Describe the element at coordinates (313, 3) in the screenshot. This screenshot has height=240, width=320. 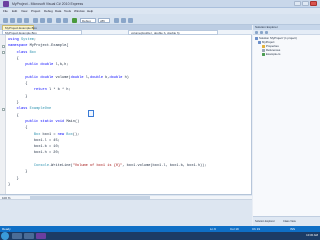
I see `close-button` at that location.